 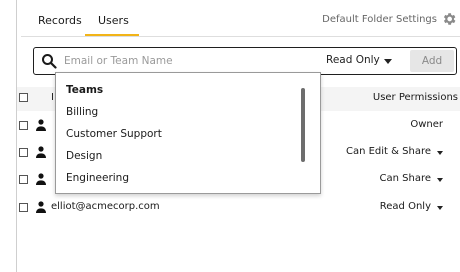 I want to click on dropdown-header-teams: Teams, so click(x=85, y=90).